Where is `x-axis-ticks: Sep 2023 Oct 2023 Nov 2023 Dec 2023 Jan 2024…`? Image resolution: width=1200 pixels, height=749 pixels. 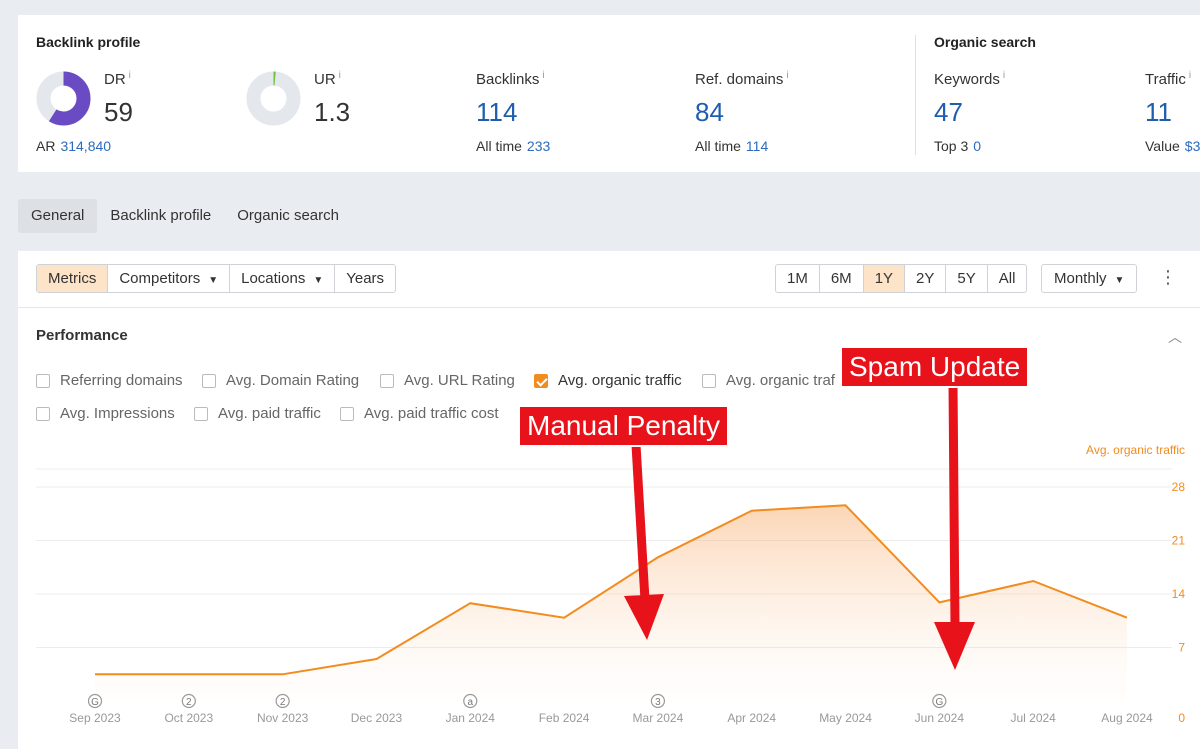 x-axis-ticks: Sep 2023 Oct 2023 Nov 2023 Dec 2023 Jan 2024… is located at coordinates (611, 718).